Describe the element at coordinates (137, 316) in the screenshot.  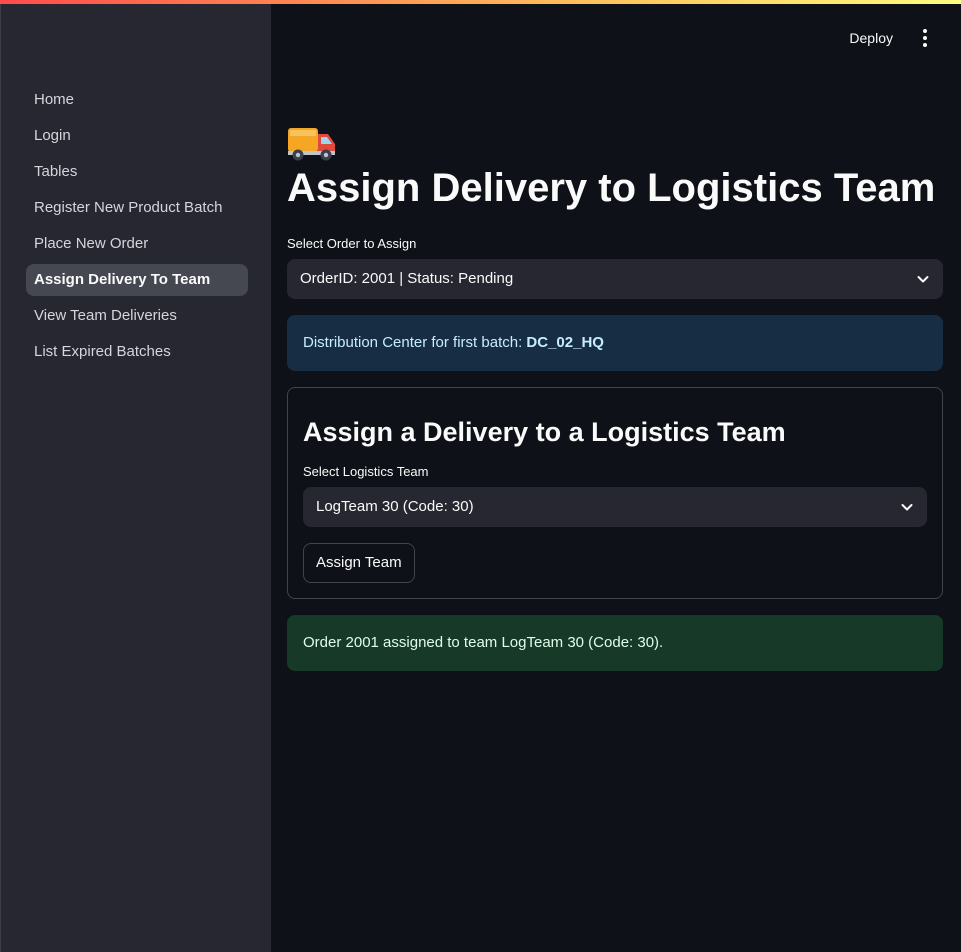
I see `sidebar-item-view-team-deliveries: View Team Deliveries` at that location.